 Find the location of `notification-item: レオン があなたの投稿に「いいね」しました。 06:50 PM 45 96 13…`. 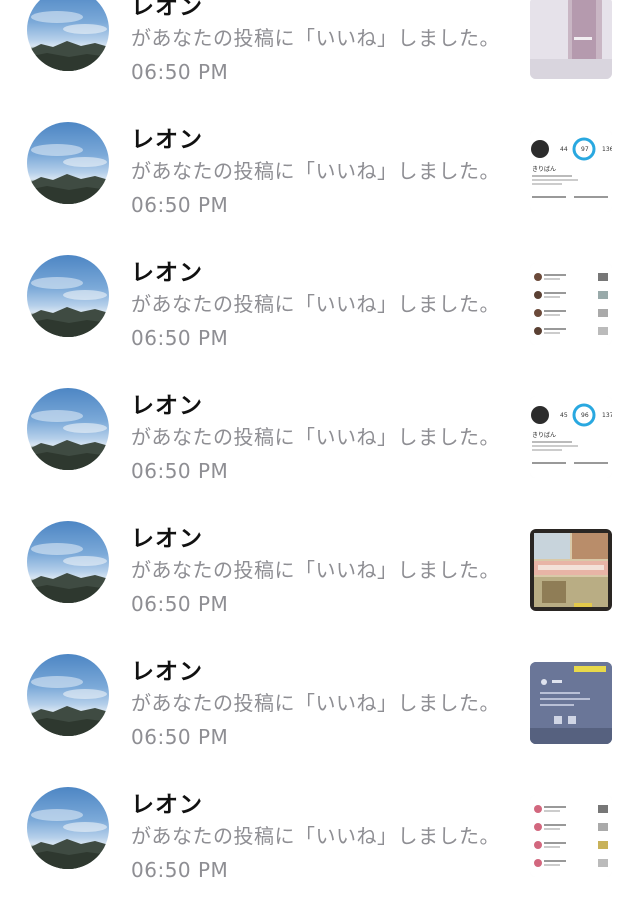

notification-item: レオン があなたの投稿に「いいね」しました。 06:50 PM 45 96 13… is located at coordinates (320, 439).